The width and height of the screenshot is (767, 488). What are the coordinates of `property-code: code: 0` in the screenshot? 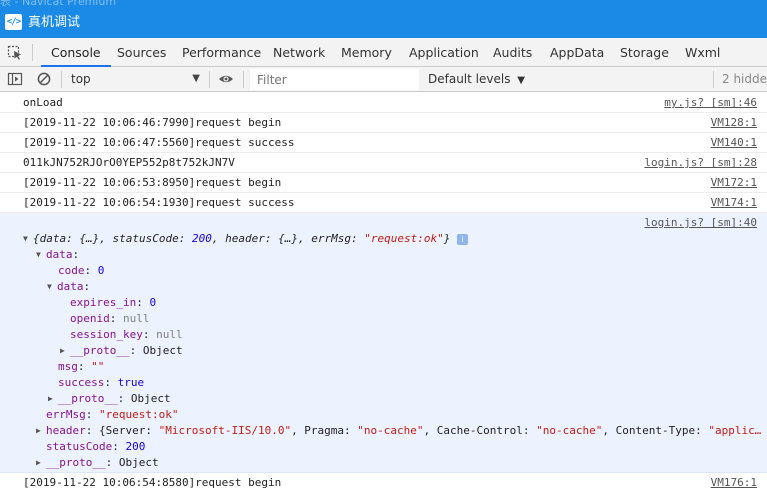 It's located at (81, 270).